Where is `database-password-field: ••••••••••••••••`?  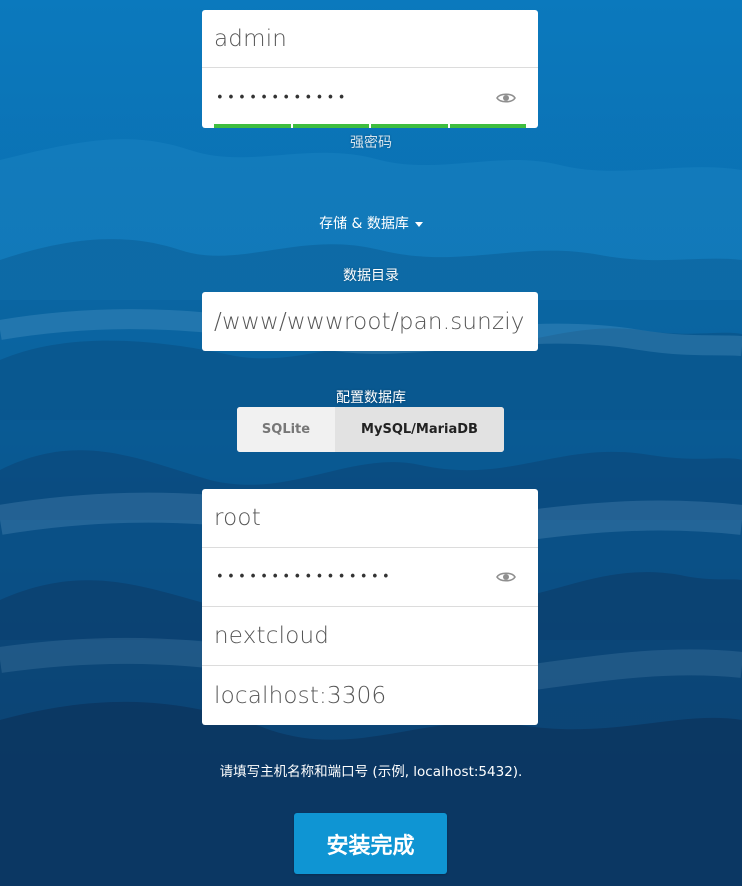 database-password-field: •••••••••••••••• is located at coordinates (370, 577).